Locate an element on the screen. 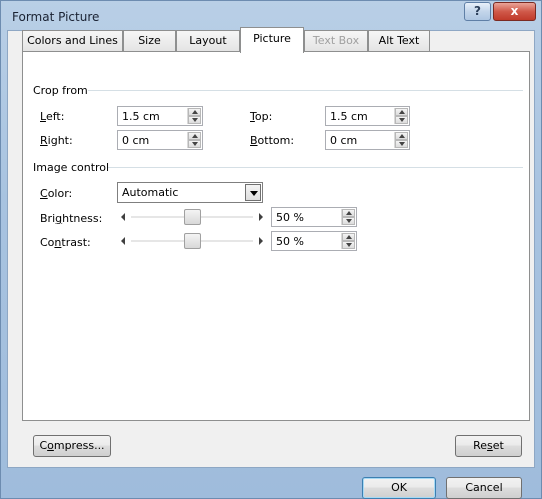 Image resolution: width=542 pixels, height=499 pixels. crop-bottom-label: Bottom: is located at coordinates (272, 140).